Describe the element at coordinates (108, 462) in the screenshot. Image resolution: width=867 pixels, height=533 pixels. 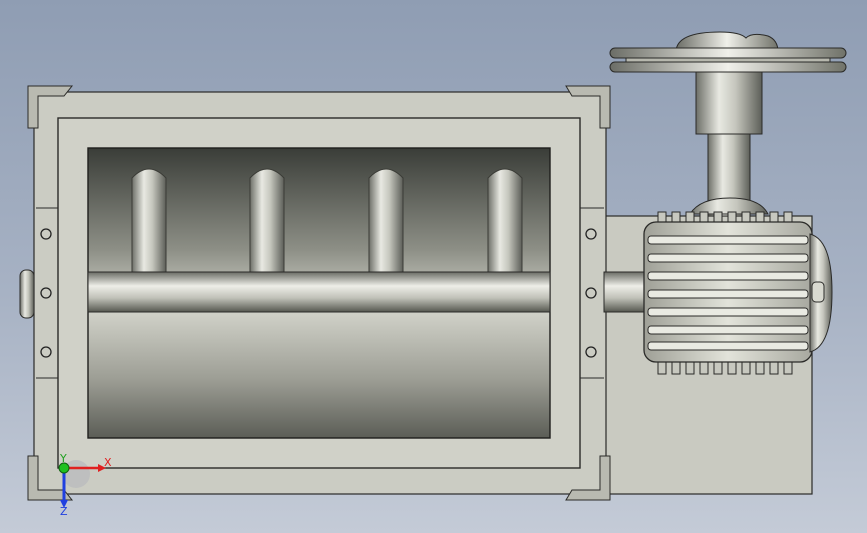
I see `x-axis-label: X` at that location.